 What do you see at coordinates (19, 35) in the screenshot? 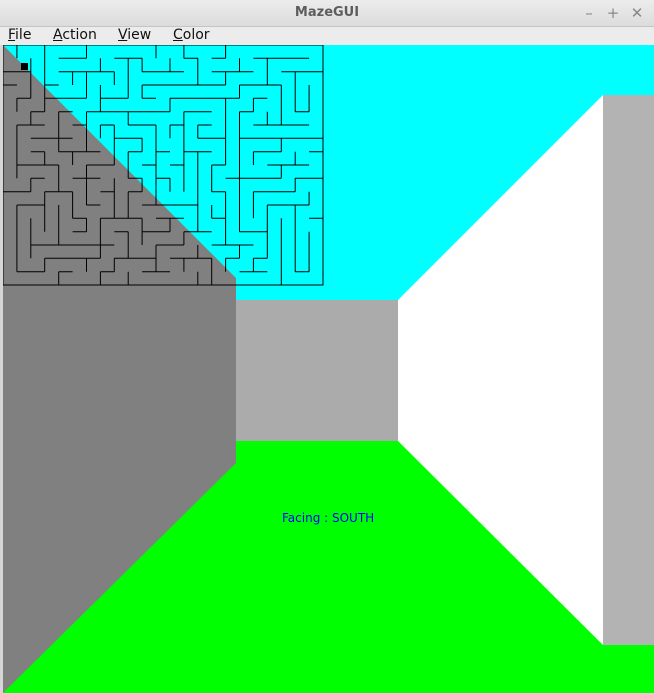
I see `menu-file: File` at bounding box center [19, 35].